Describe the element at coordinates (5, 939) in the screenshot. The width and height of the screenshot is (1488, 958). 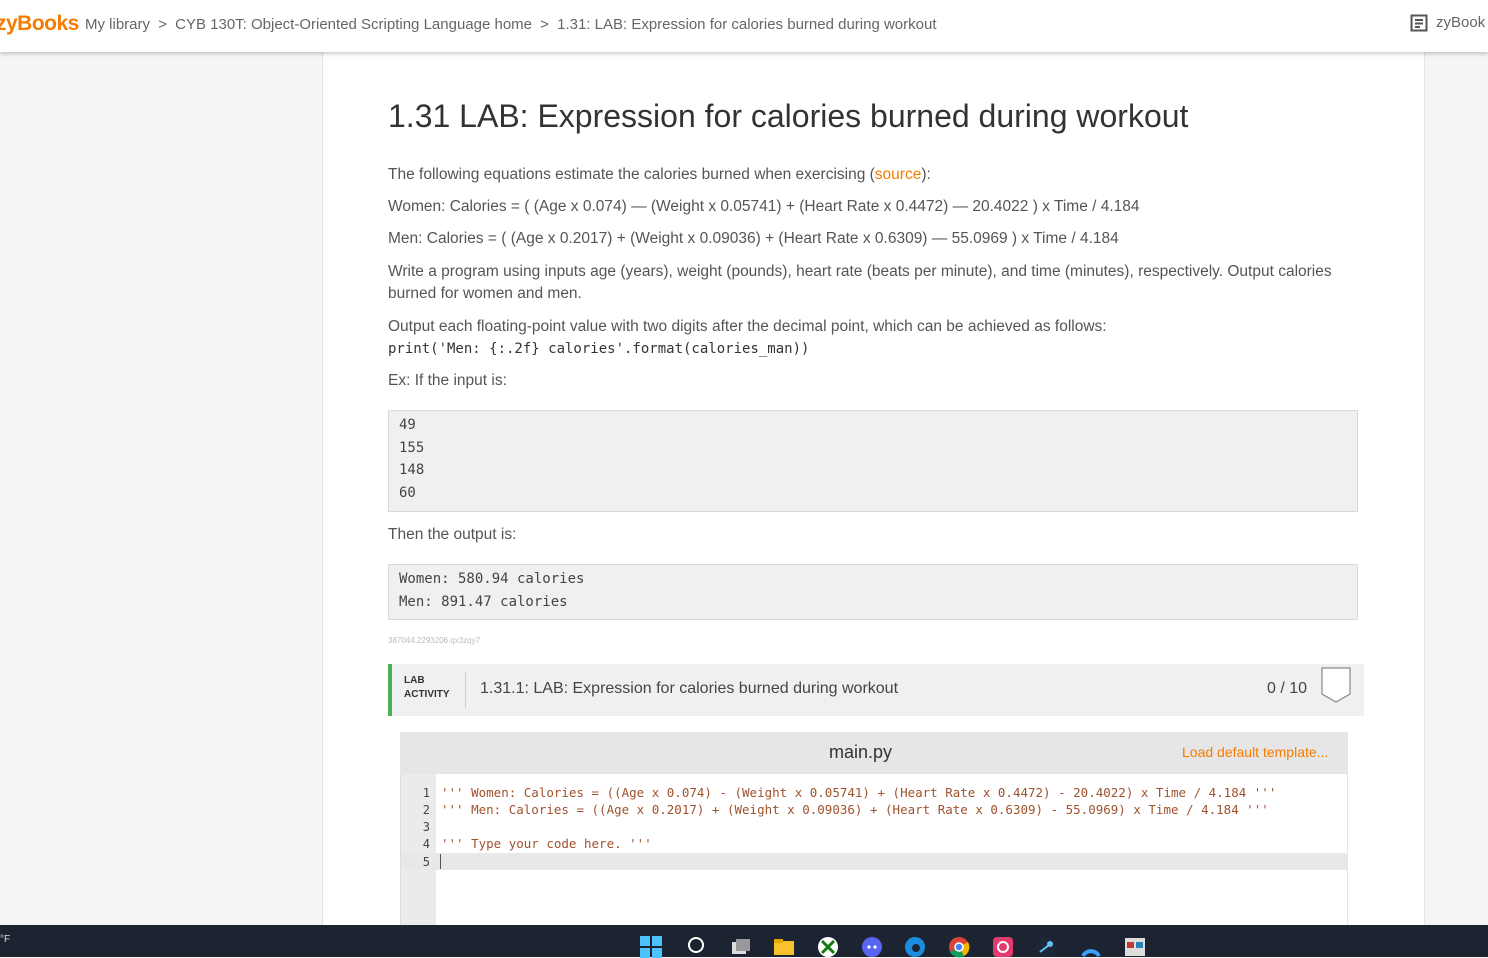
I see `weather-widget: °F` at that location.